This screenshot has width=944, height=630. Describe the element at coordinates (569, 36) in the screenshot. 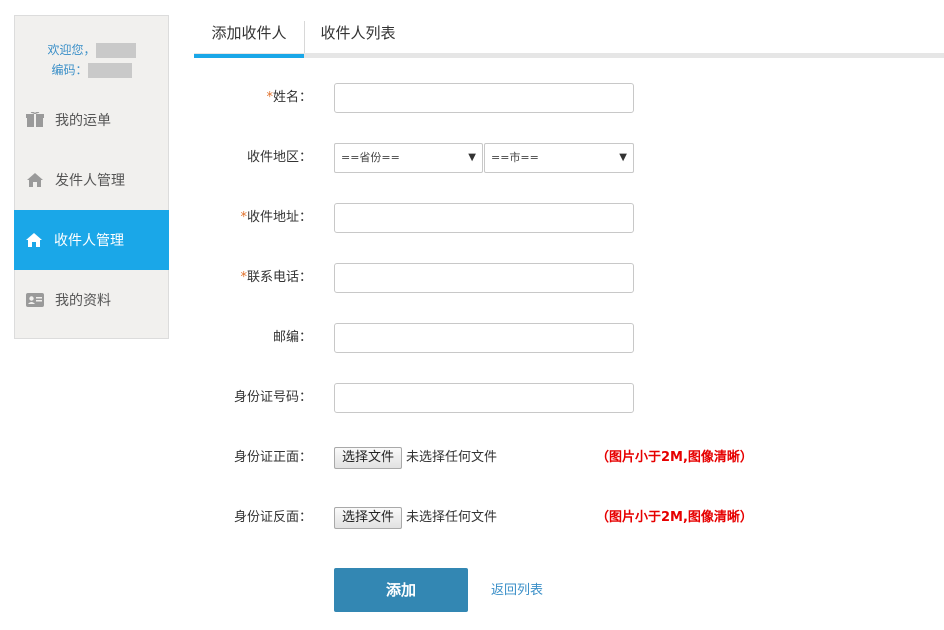

I see `tab-bar: 添加收件人 收件人列表` at that location.